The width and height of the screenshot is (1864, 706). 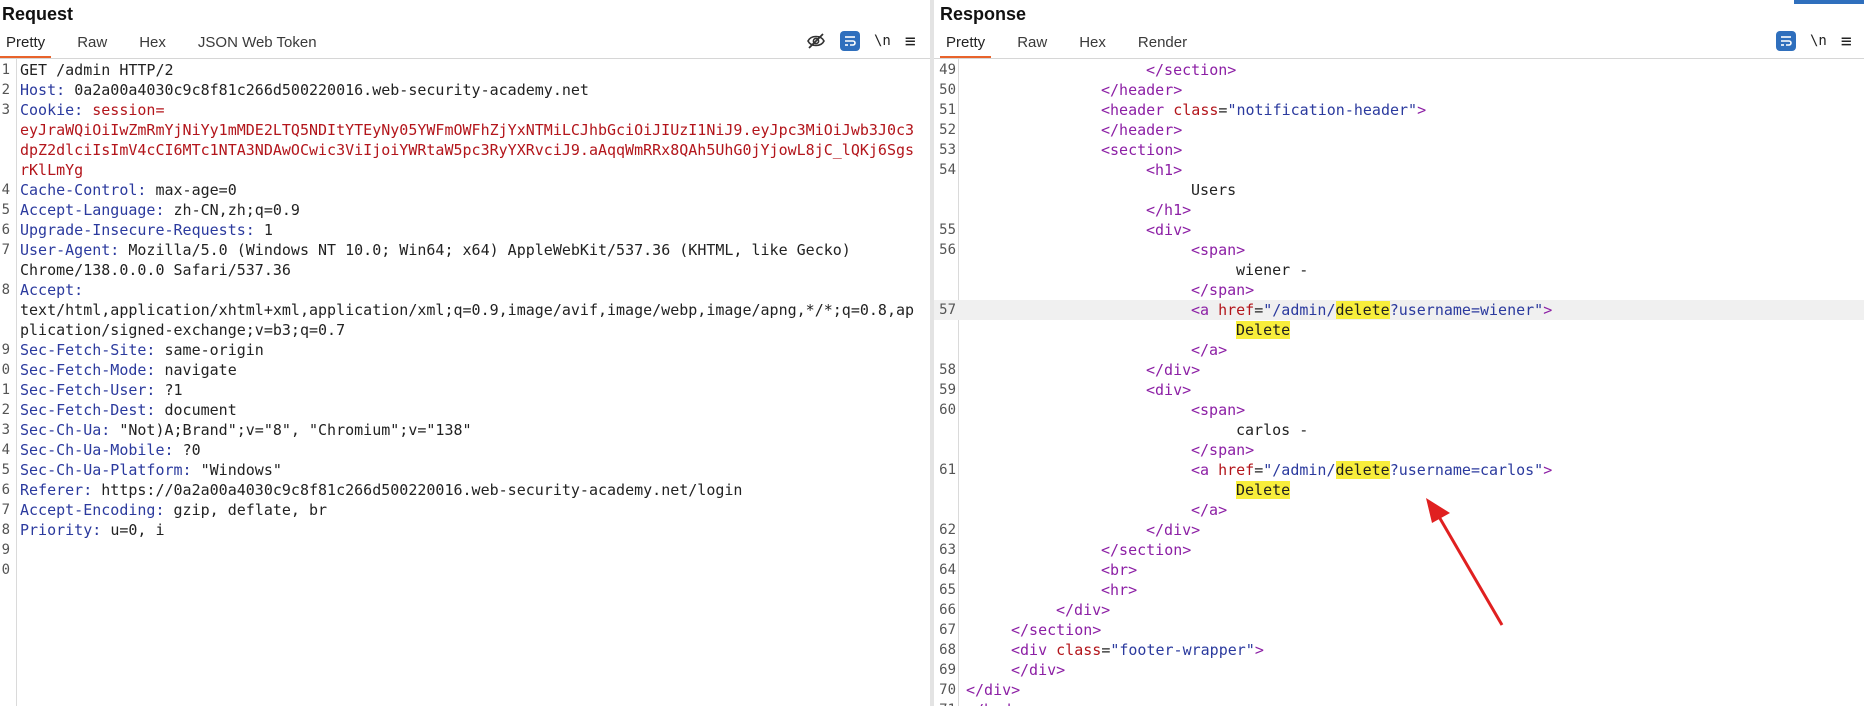 What do you see at coordinates (947, 170) in the screenshot?
I see `line-number: 54` at bounding box center [947, 170].